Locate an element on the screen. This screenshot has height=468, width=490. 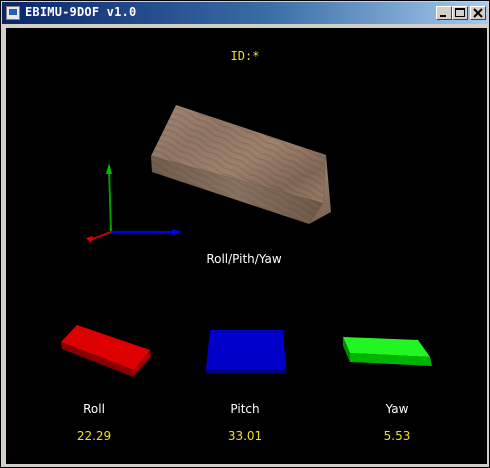
yaw-name: Yaw is located at coordinates (397, 409).